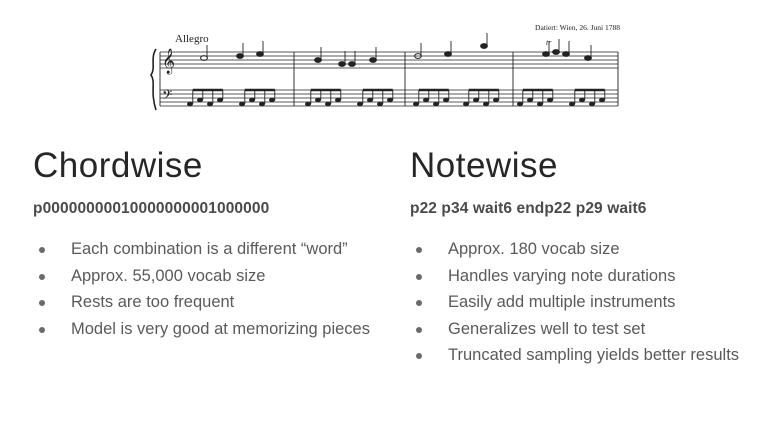 The height and width of the screenshot is (432, 768). I want to click on date-note: Datiert: Wien, 26. Juni 1788, so click(577, 27).